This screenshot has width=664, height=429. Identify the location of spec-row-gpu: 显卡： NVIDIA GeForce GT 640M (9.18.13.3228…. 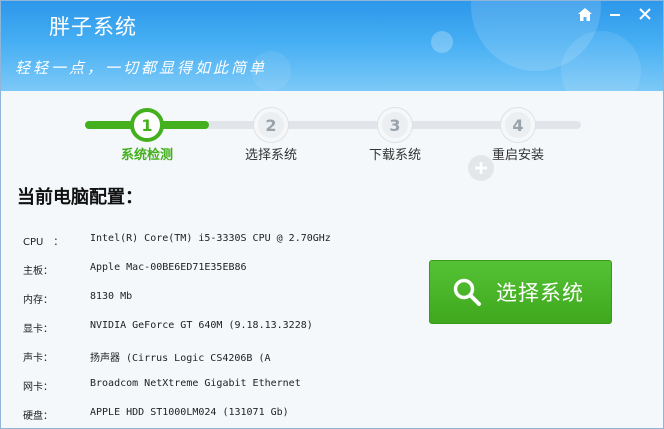
(223, 329).